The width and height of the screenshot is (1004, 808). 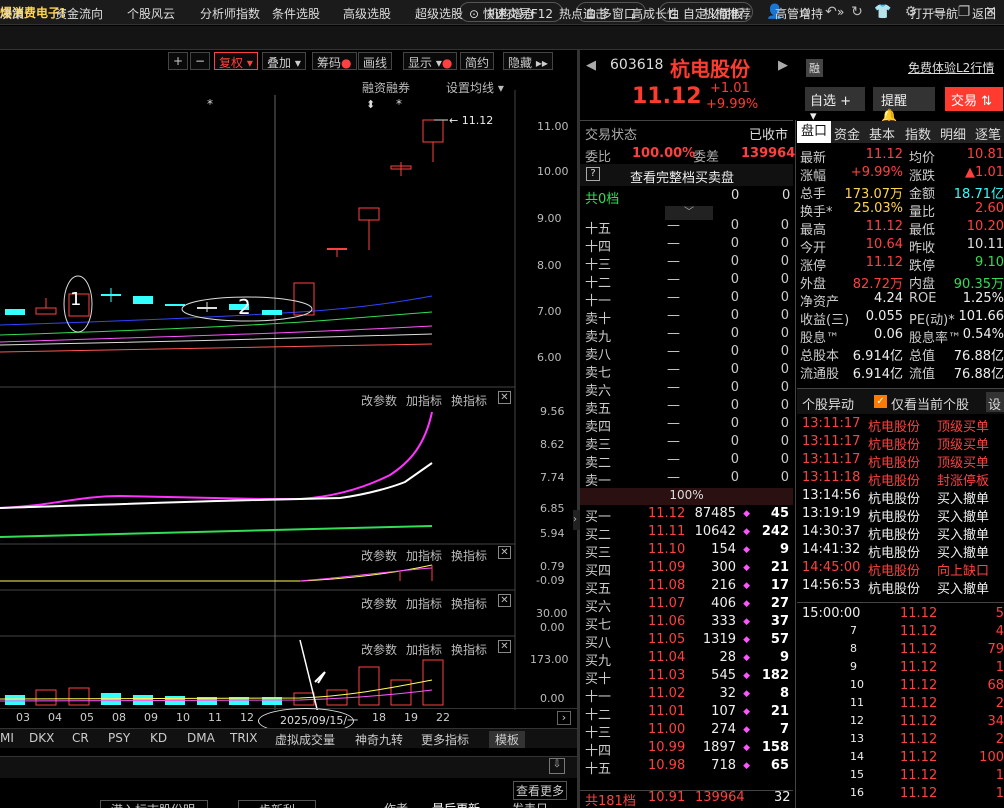 What do you see at coordinates (727, 13) in the screenshot?
I see `menu-item-inst-recommend: 机构推荐` at bounding box center [727, 13].